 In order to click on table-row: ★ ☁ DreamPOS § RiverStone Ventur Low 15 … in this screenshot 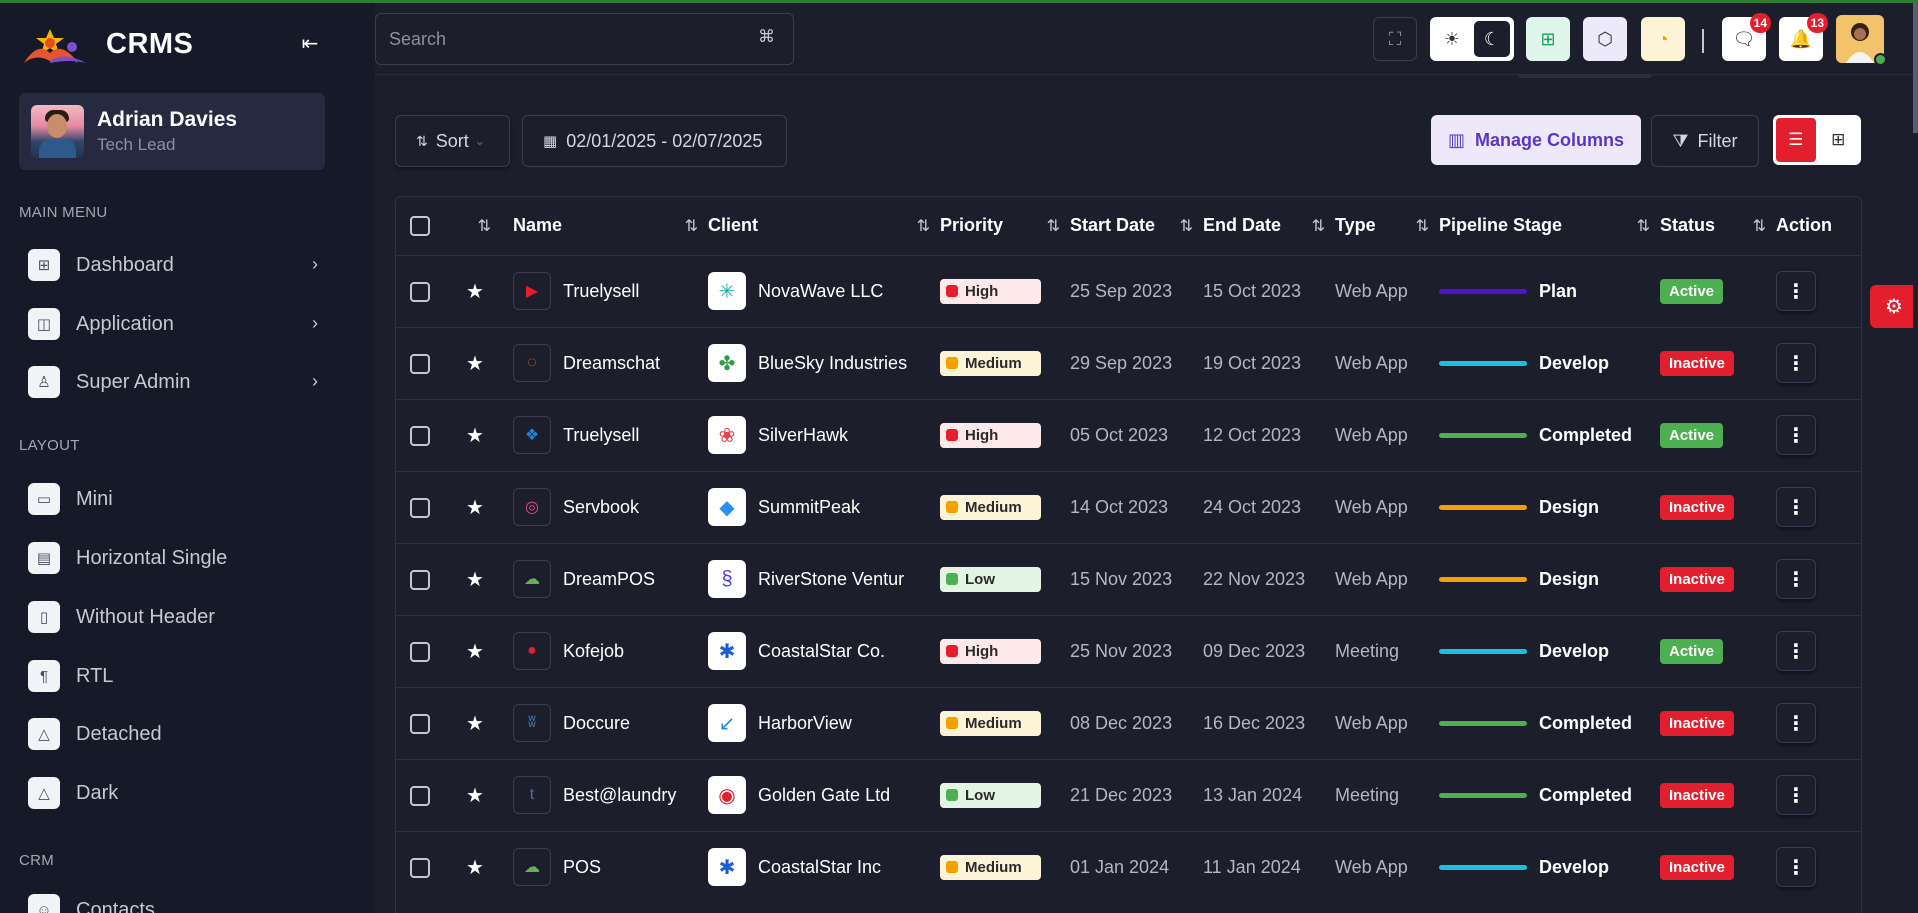, I will do `click(1128, 579)`.